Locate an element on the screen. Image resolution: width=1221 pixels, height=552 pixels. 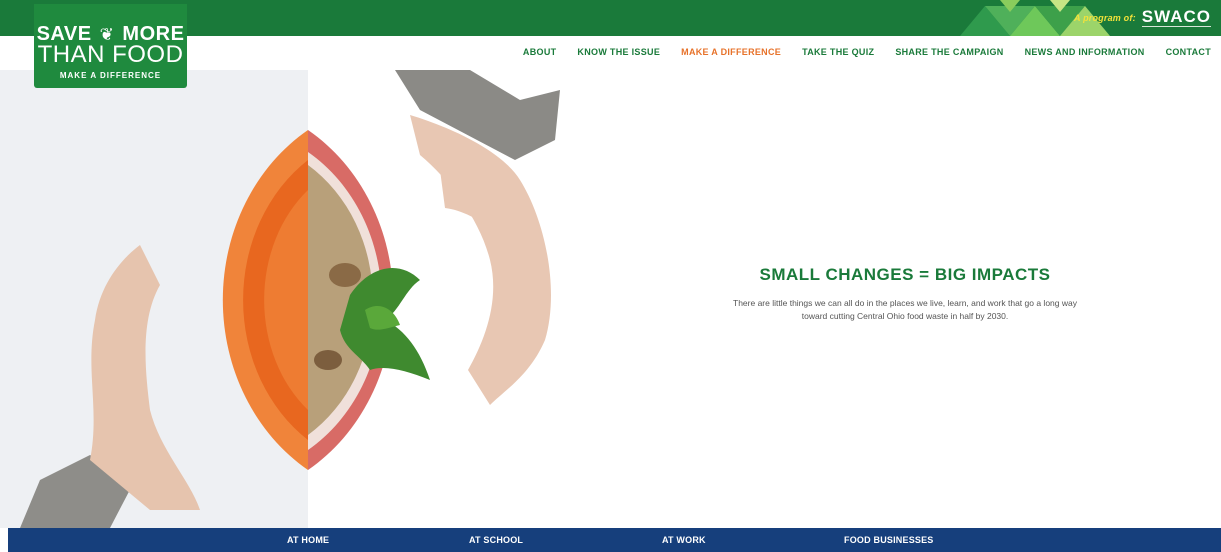
hero-headline: SMALL CHANGES = BIG IMPACTS is located at coordinates (905, 274).